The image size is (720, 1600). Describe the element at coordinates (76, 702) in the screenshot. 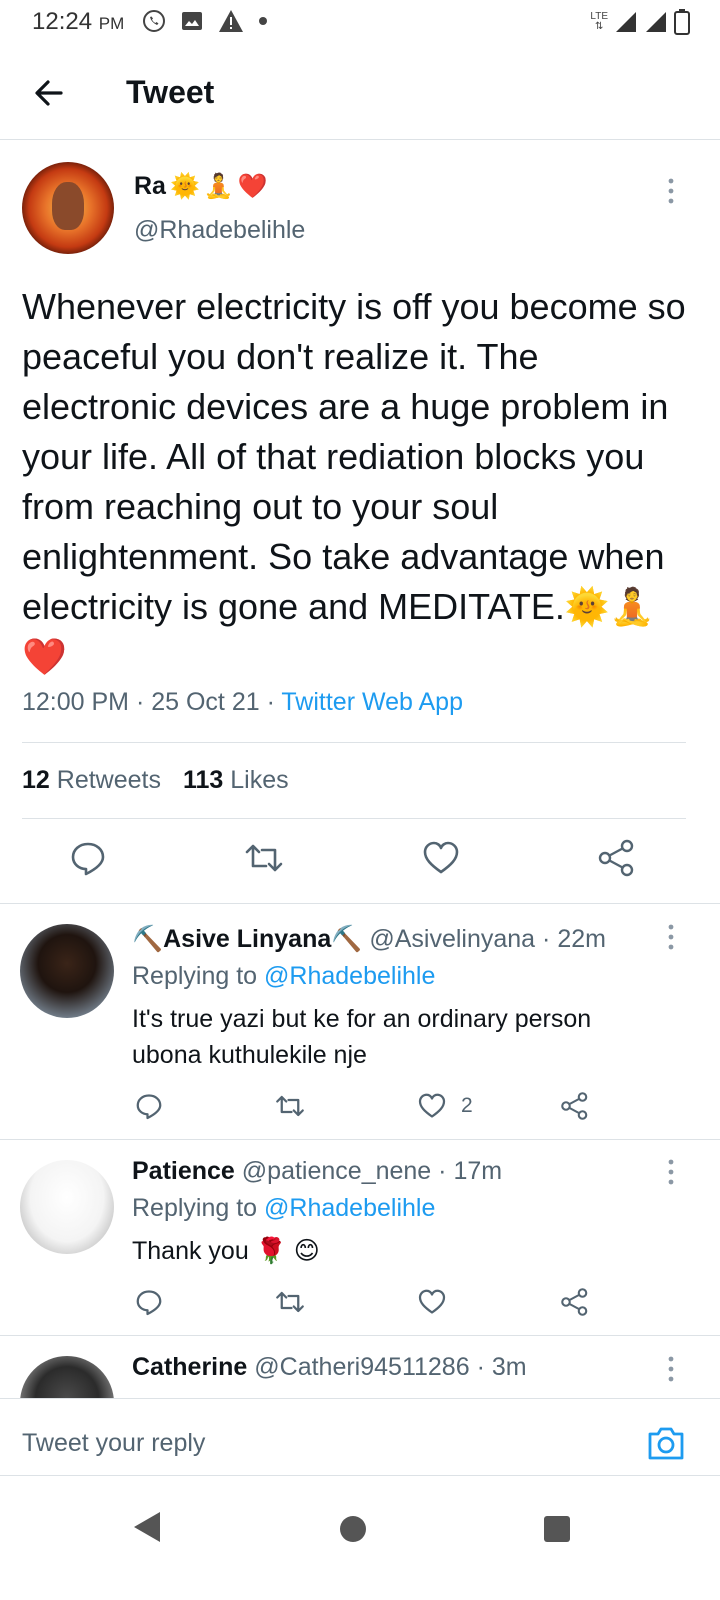

I see `tweet-time: 12:00 PM` at that location.